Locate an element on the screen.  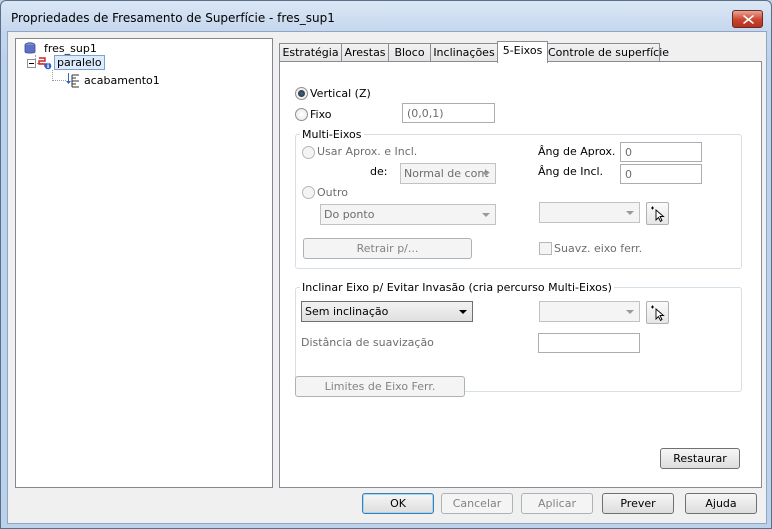
use-lead-tilt-radio is located at coordinates (308, 152).